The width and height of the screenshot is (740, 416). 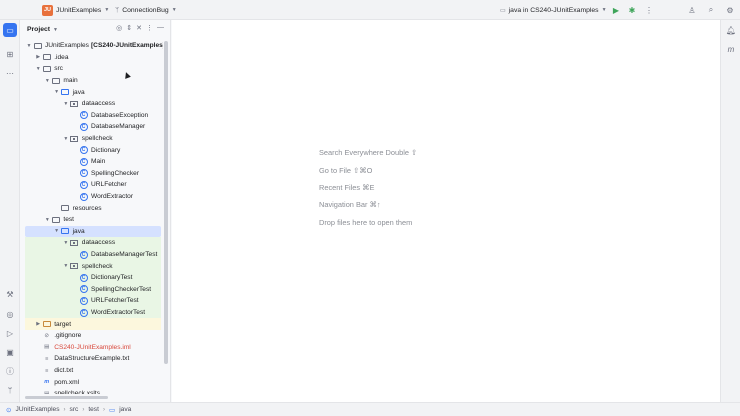 I want to click on tree-item-label: spellcheck.xslts, so click(x=77, y=392).